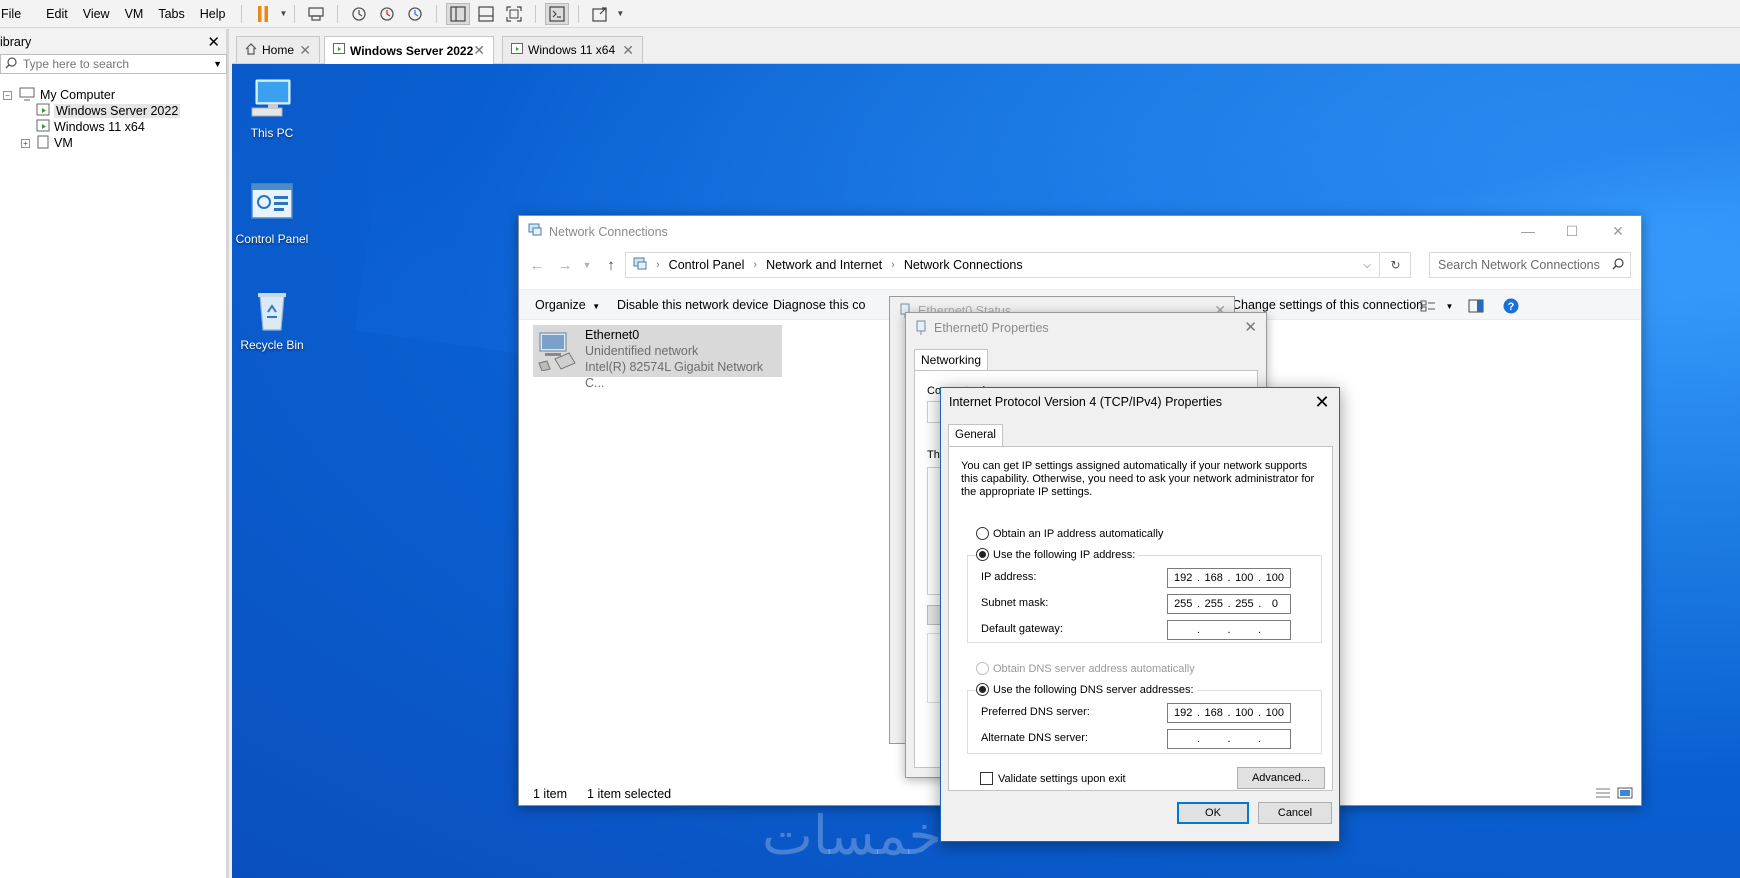  Describe the element at coordinates (415, 14) in the screenshot. I see `snapshot-manager-icon` at that location.